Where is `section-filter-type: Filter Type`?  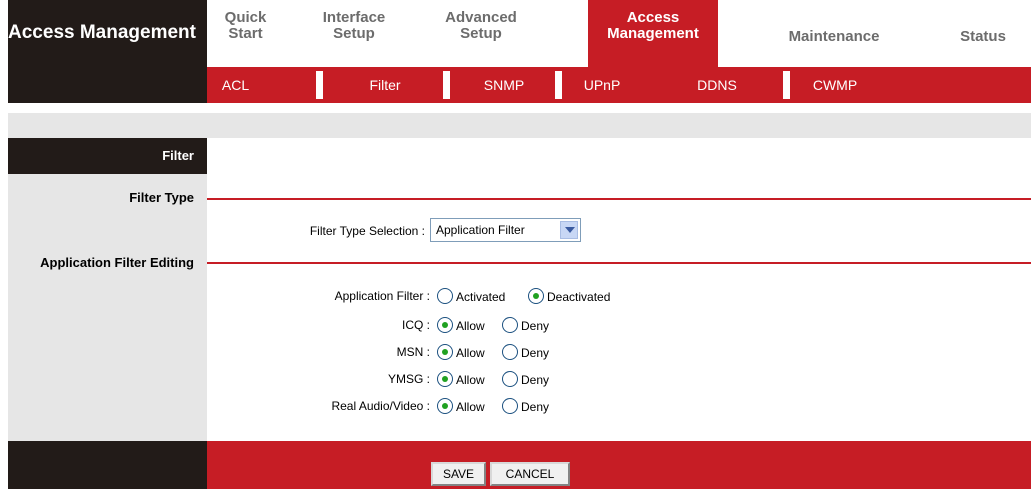
section-filter-type: Filter Type is located at coordinates (161, 197).